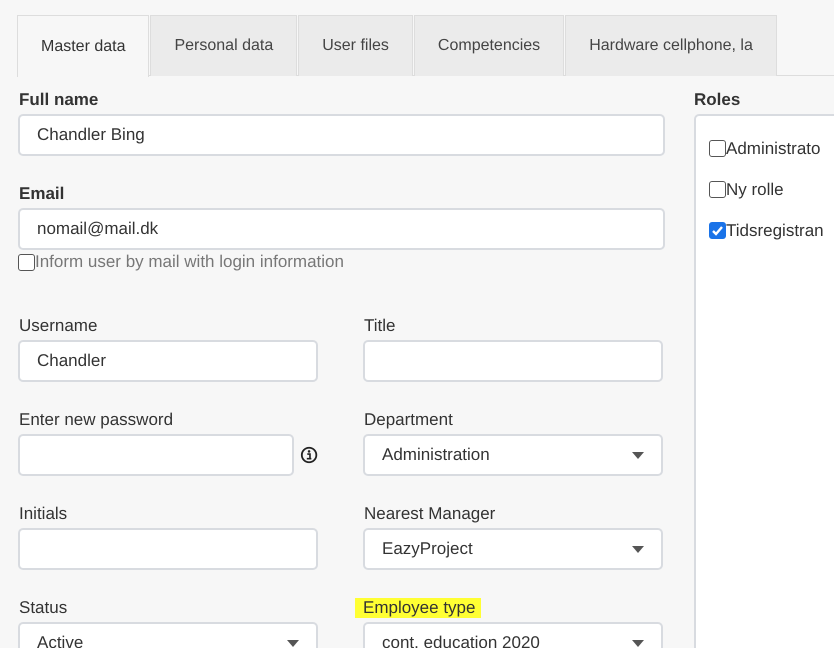 Image resolution: width=834 pixels, height=648 pixels. What do you see at coordinates (489, 45) in the screenshot?
I see `tab: Competencies` at bounding box center [489, 45].